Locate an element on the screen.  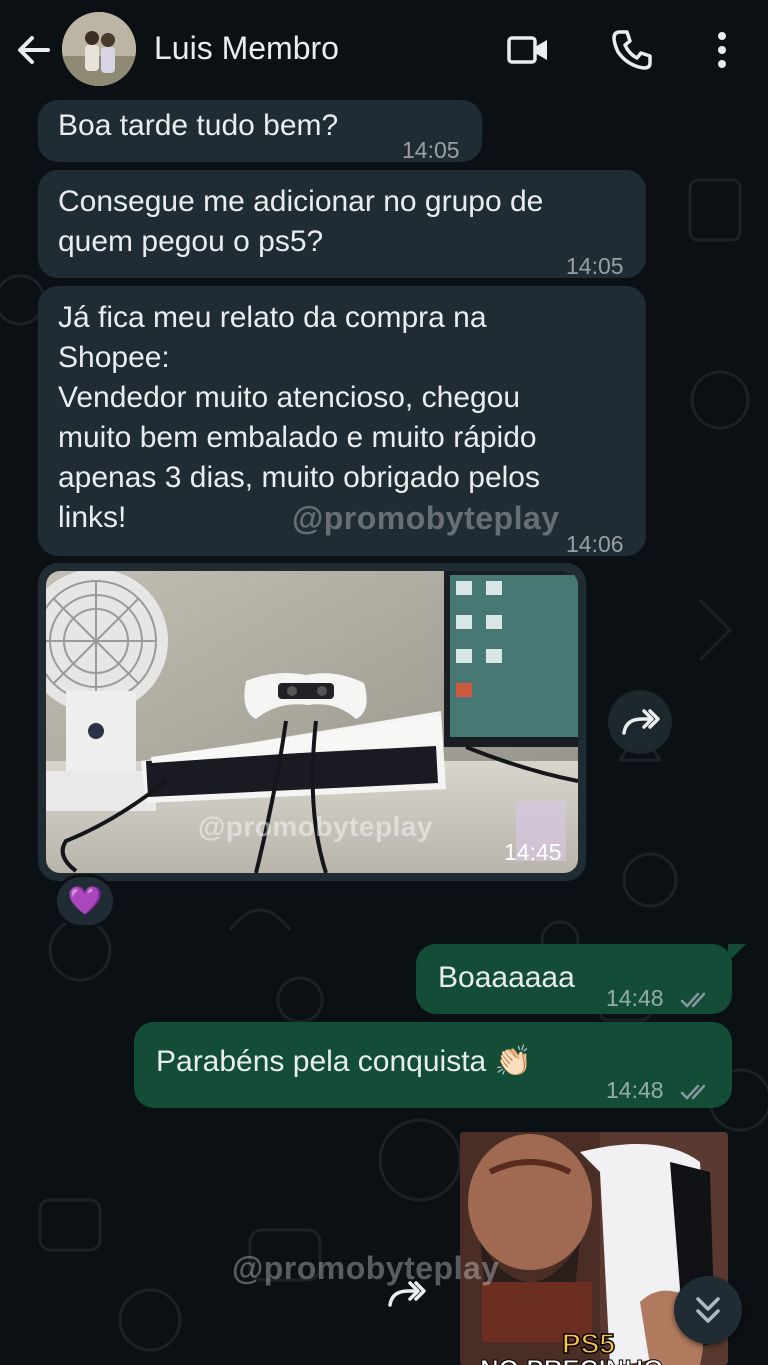
video-call-icon is located at coordinates (528, 50).